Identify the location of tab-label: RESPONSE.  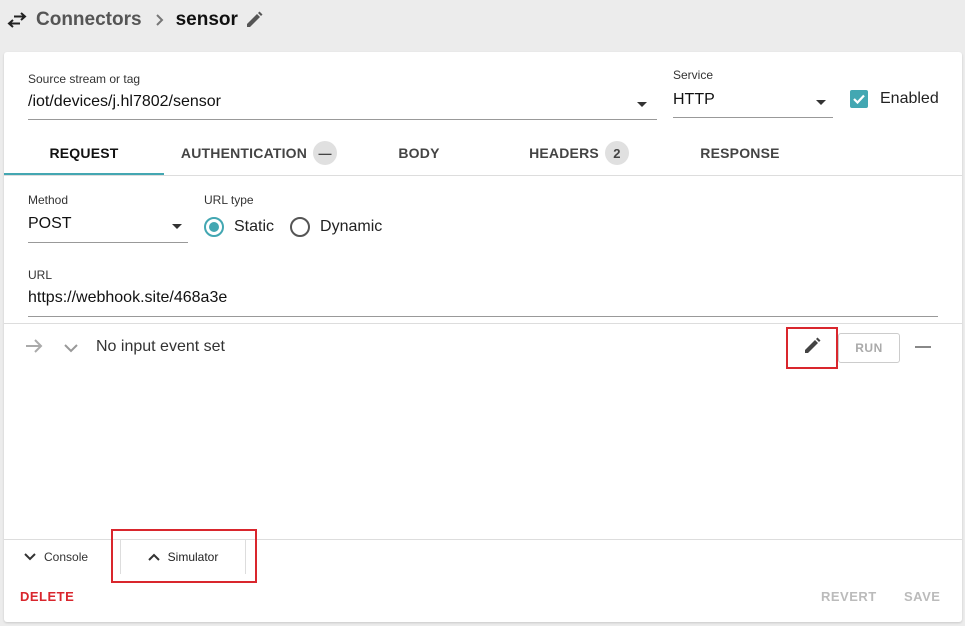
(740, 153).